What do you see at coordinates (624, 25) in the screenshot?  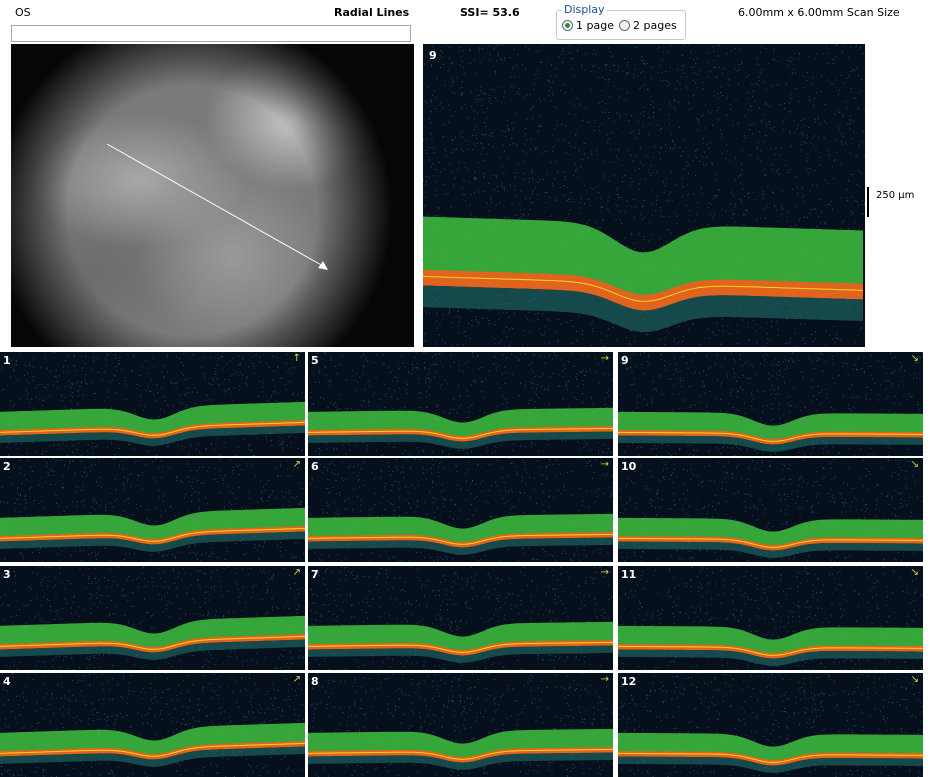 I see `radio-unselected-indicator` at bounding box center [624, 25].